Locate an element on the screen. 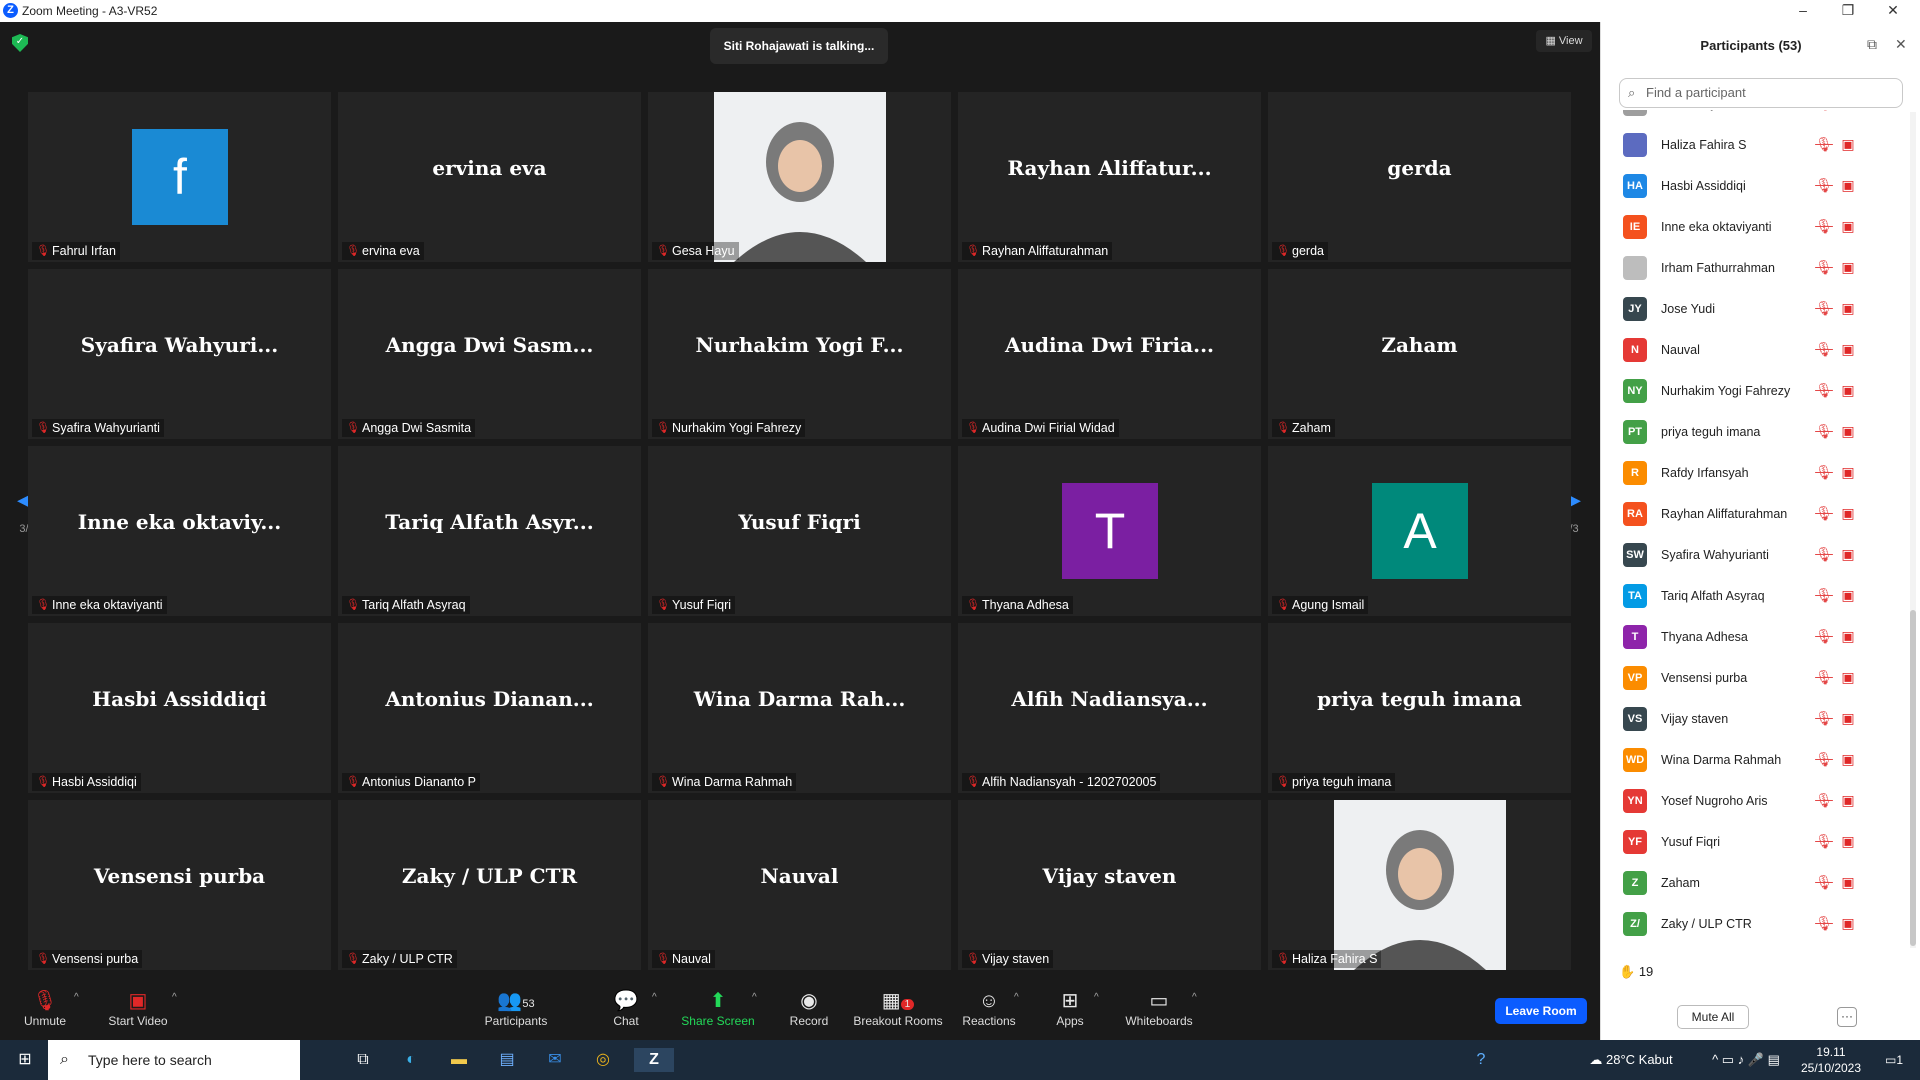  start-video-button: ▣ Start Video is located at coordinates (138, 1008).